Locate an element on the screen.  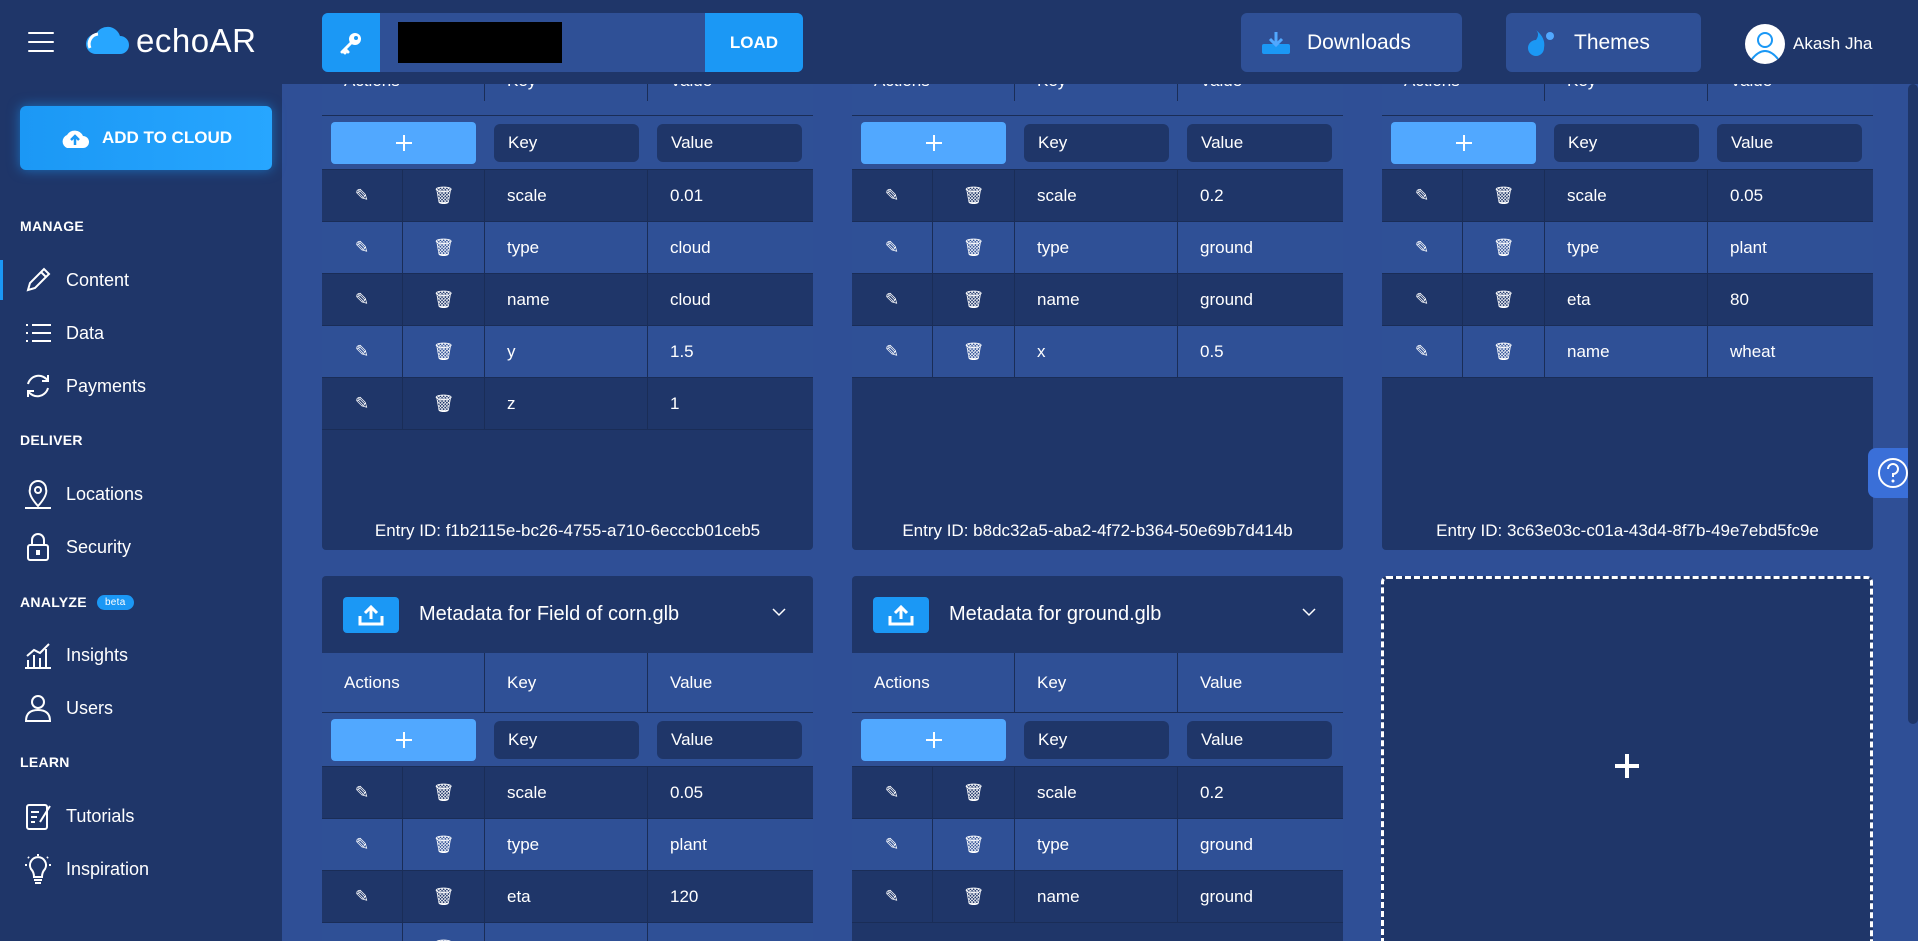
beta-badge: beta is located at coordinates (115, 602).